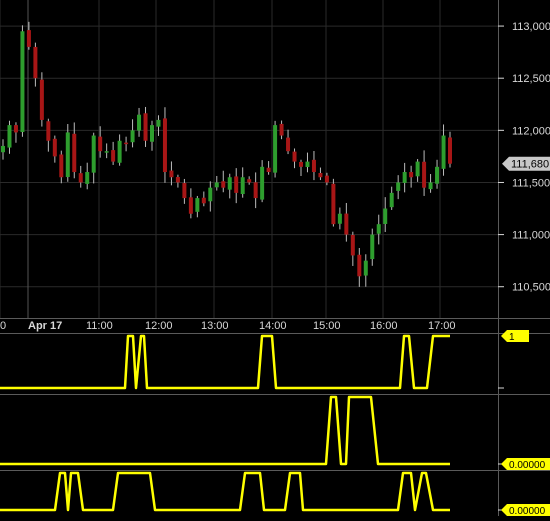  I want to click on price-tick-label: 110,500, so click(531, 288).